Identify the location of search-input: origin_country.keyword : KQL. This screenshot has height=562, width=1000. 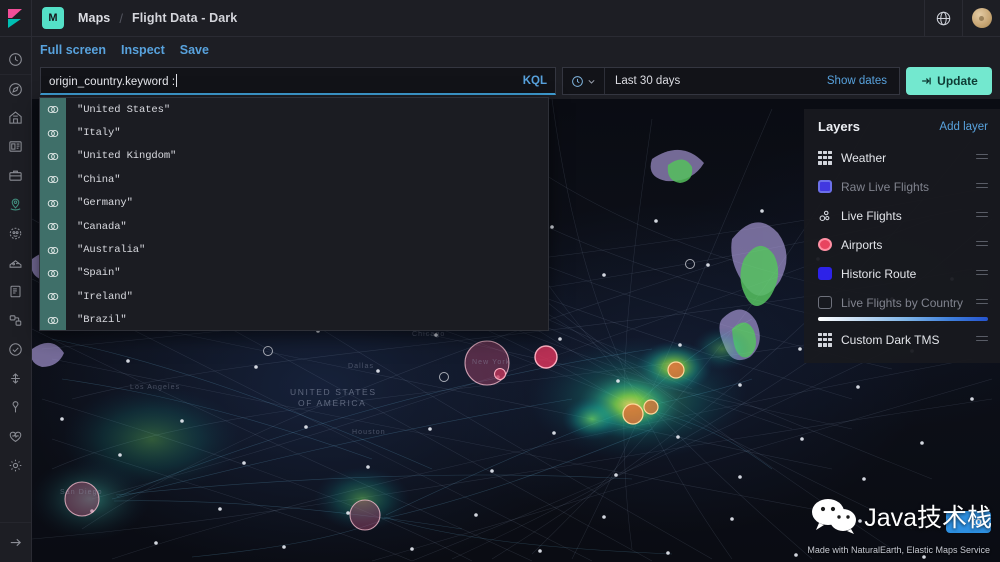
(298, 81).